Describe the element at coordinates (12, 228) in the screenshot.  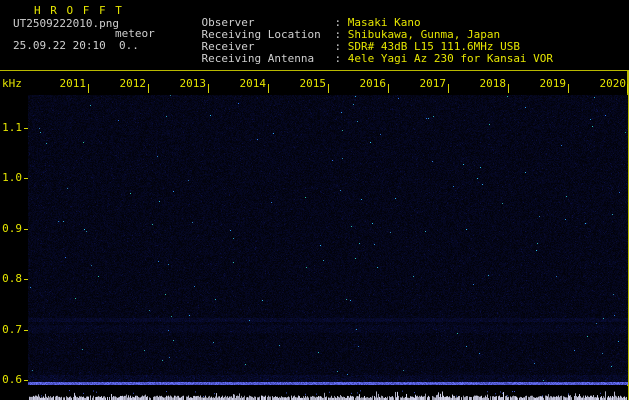
I see `freq-tick-label: 0.9` at that location.